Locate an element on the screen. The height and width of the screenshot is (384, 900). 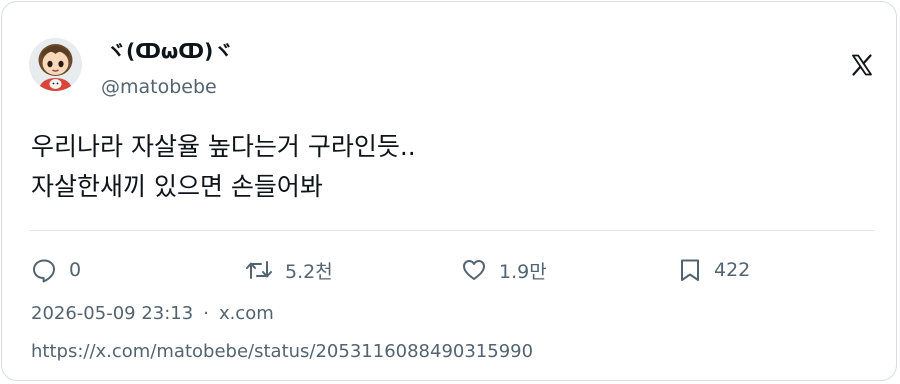
divider is located at coordinates (452, 230).